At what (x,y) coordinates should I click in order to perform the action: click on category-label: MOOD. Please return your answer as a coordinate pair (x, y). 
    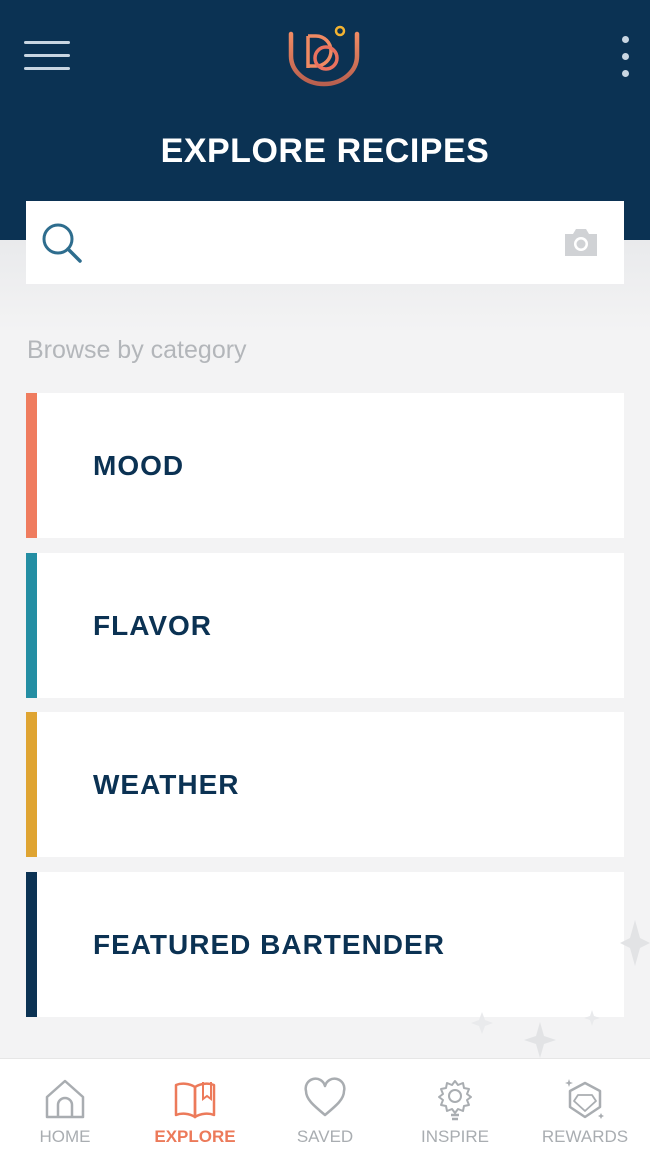
    Looking at the image, I should click on (139, 465).